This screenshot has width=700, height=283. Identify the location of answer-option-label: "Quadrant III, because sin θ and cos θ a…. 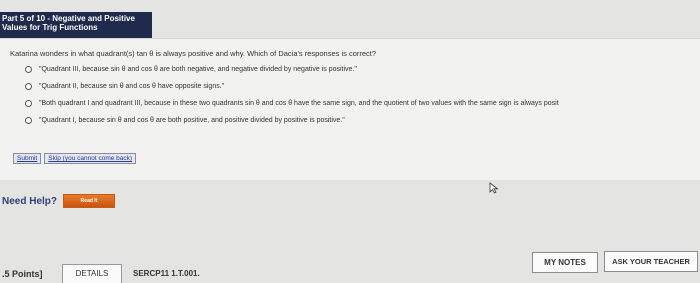
(198, 69).